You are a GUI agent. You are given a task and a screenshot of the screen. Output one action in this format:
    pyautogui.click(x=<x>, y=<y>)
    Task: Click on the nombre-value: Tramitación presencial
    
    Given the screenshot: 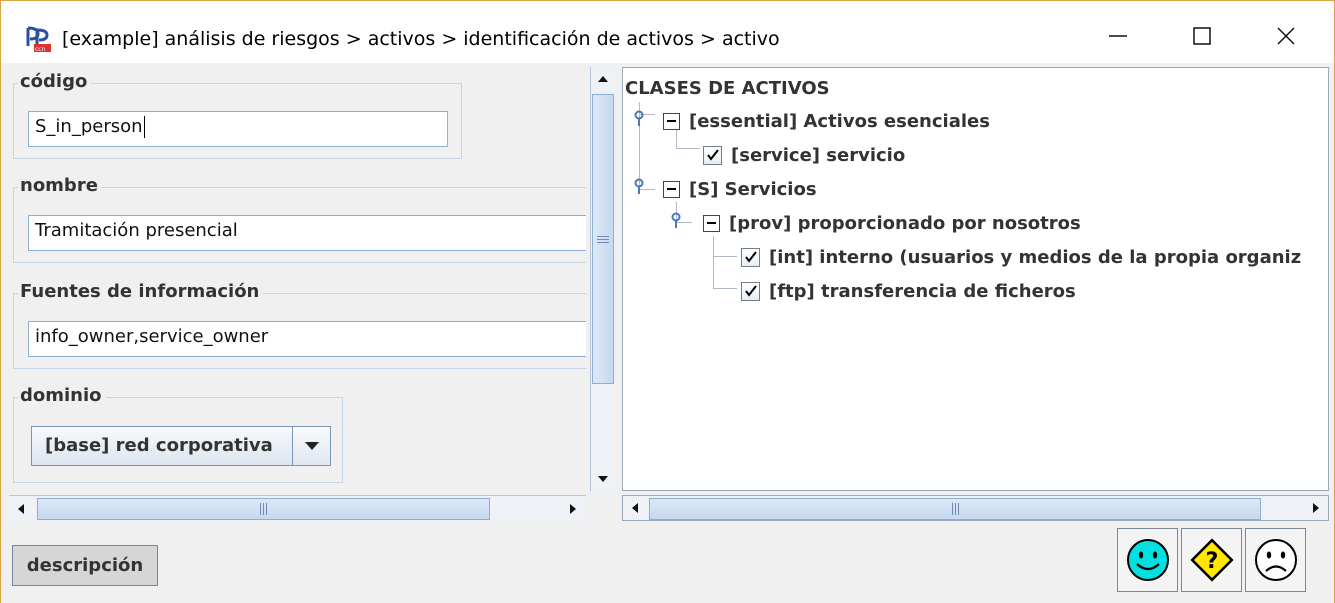 What is the action you would take?
    pyautogui.click(x=136, y=230)
    